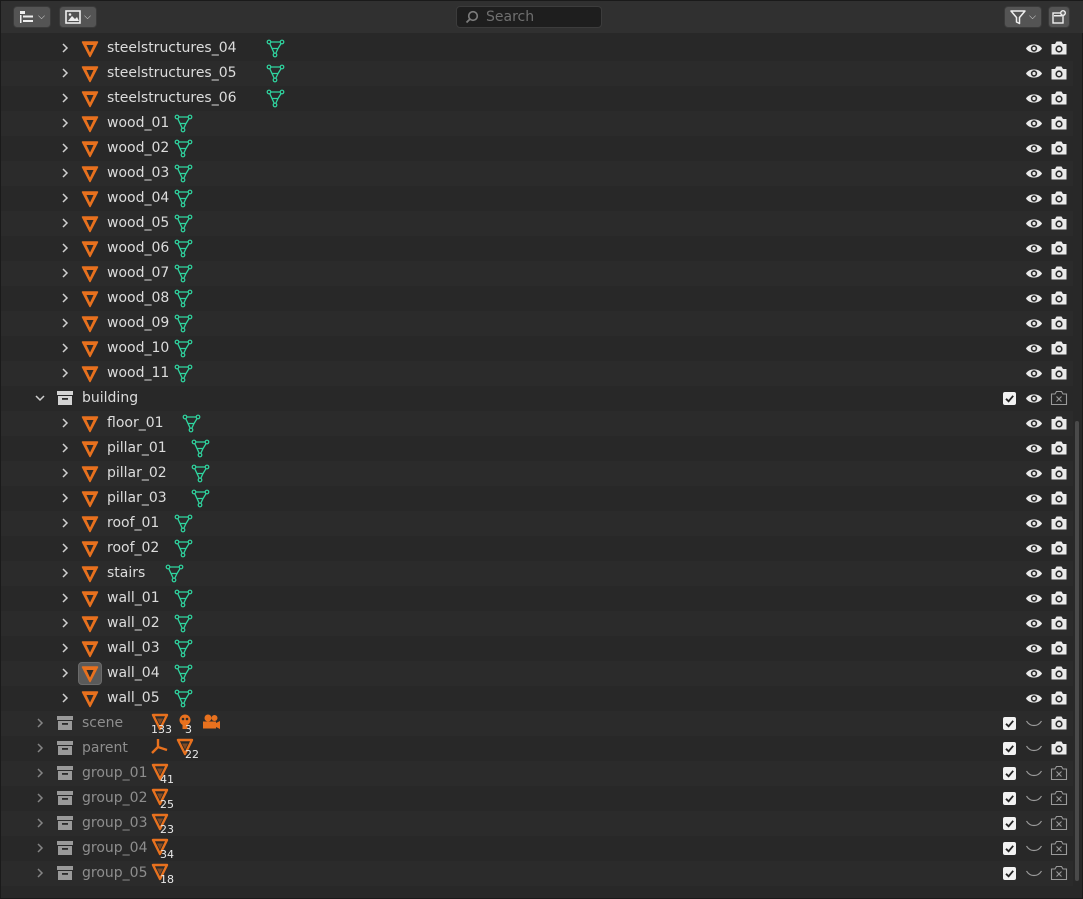 This screenshot has width=1083, height=899. Describe the element at coordinates (537, 648) in the screenshot. I see `outliner-object-row: wall_03` at that location.